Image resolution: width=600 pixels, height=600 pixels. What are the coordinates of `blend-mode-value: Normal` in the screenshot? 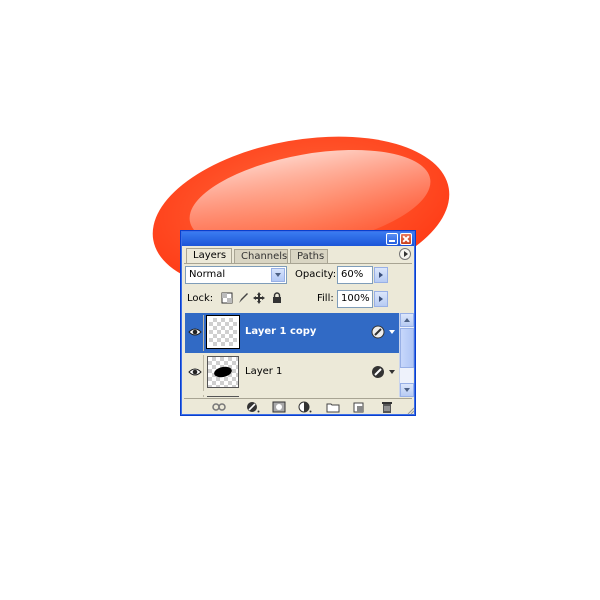 It's located at (207, 274).